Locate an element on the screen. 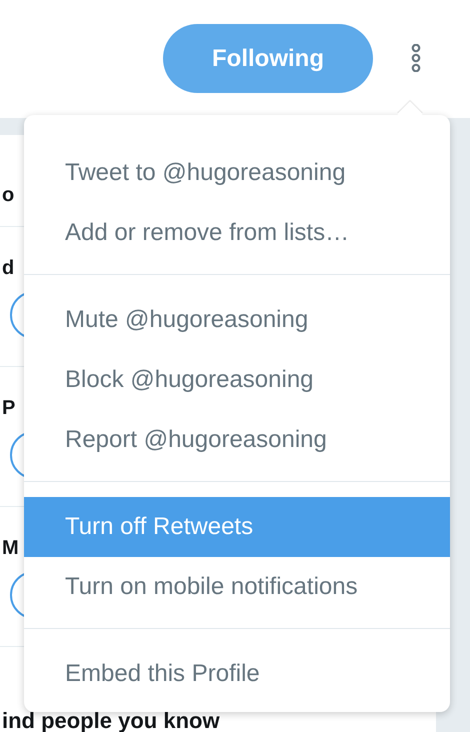 The height and width of the screenshot is (732, 470). menu-item: Tweet to @hugoreasoning is located at coordinates (237, 173).